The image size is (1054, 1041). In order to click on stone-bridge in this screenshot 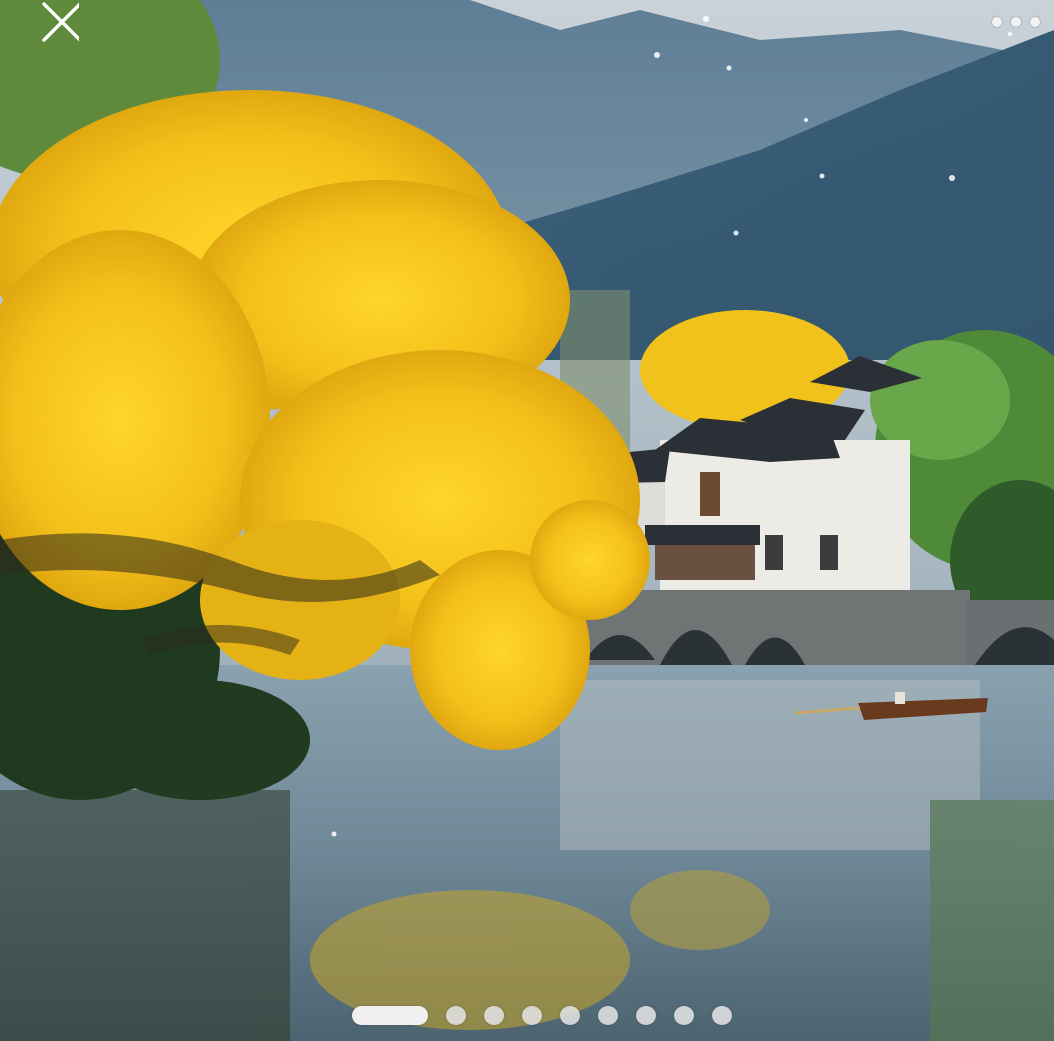, I will do `click(809, 630)`.